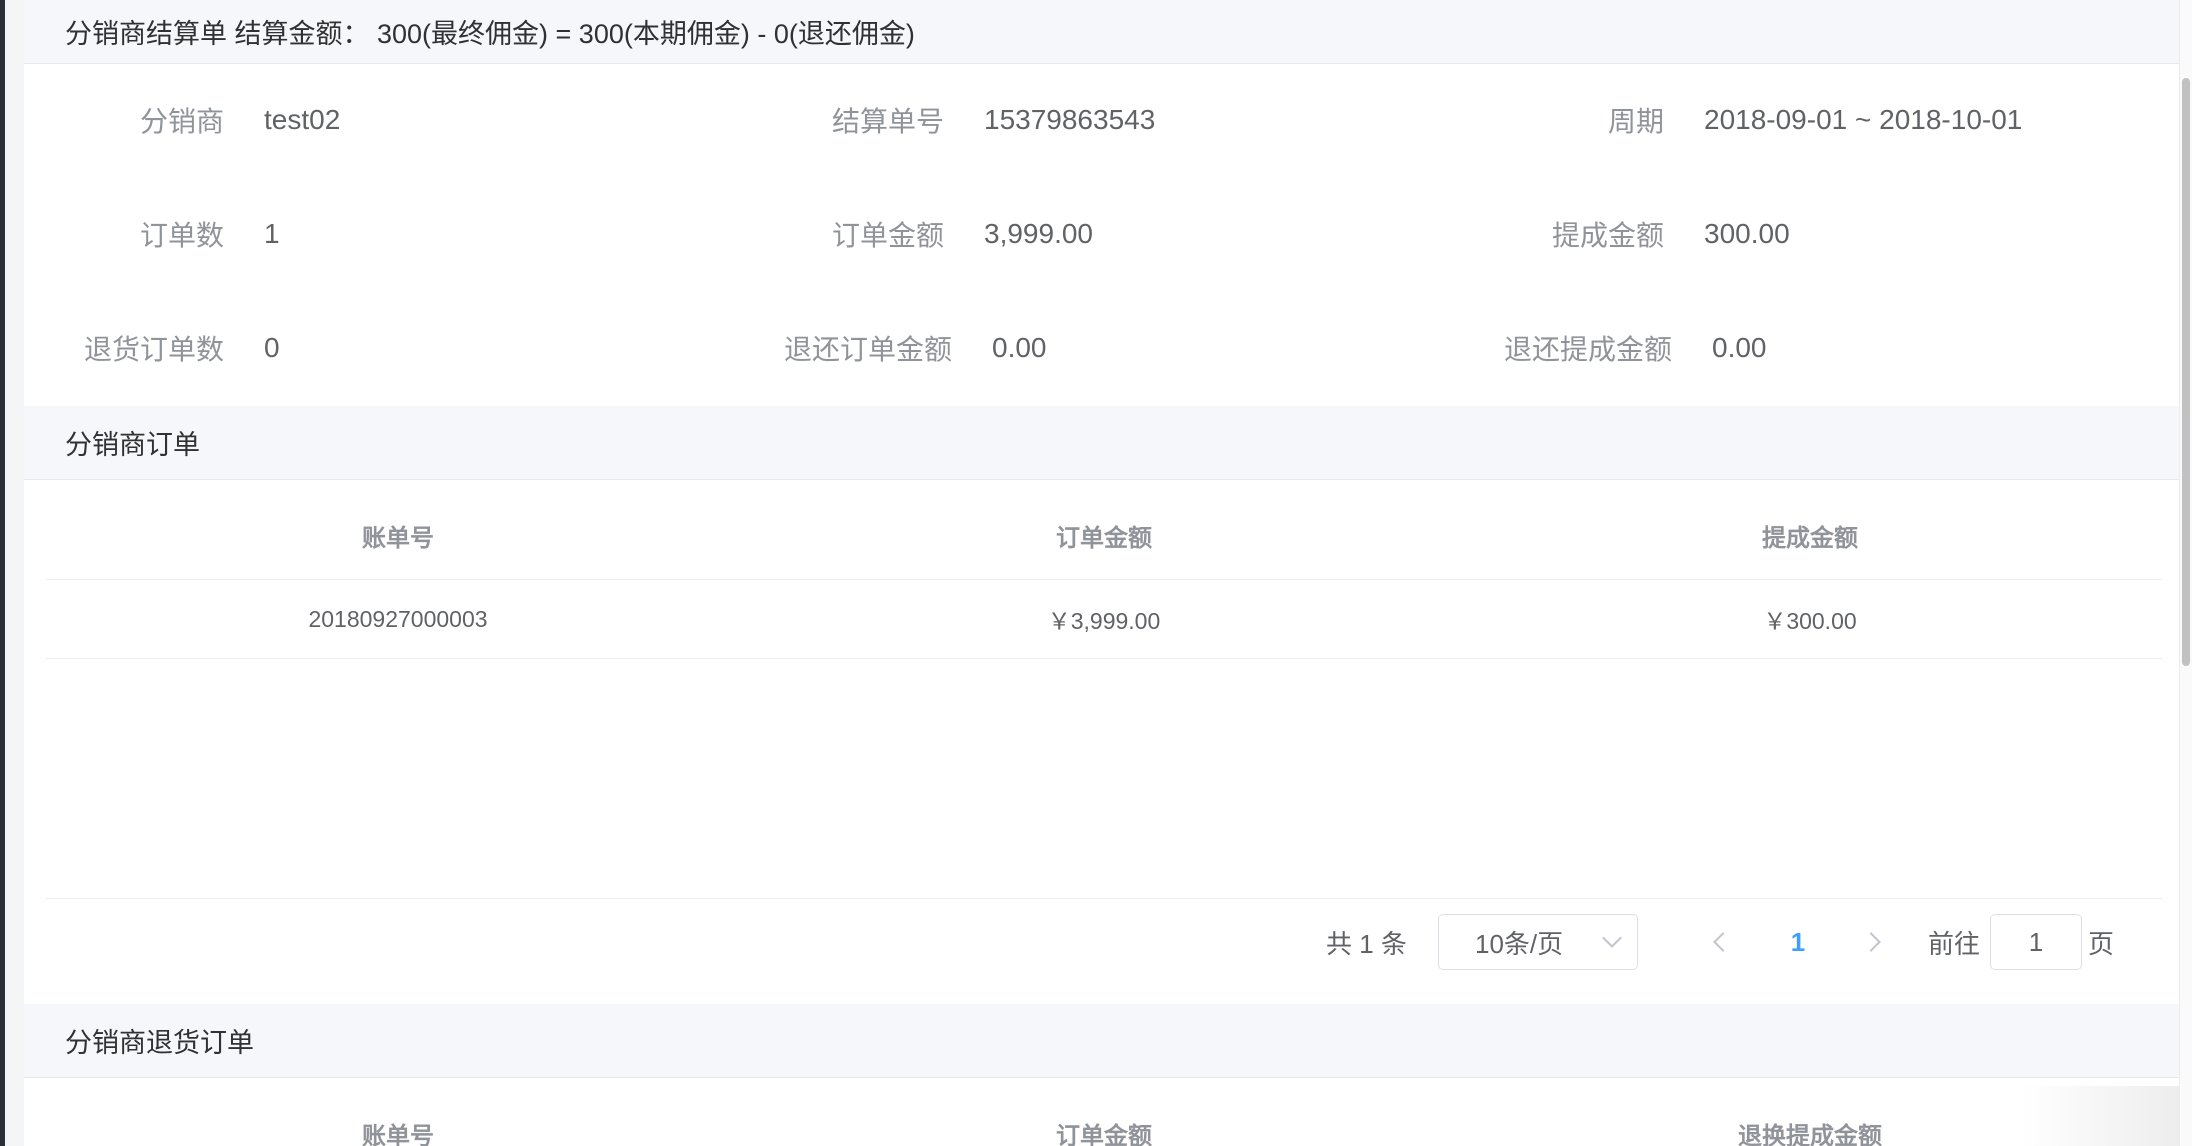 The height and width of the screenshot is (1146, 2192). Describe the element at coordinates (1954, 943) in the screenshot. I see `goto-label: 前往` at that location.